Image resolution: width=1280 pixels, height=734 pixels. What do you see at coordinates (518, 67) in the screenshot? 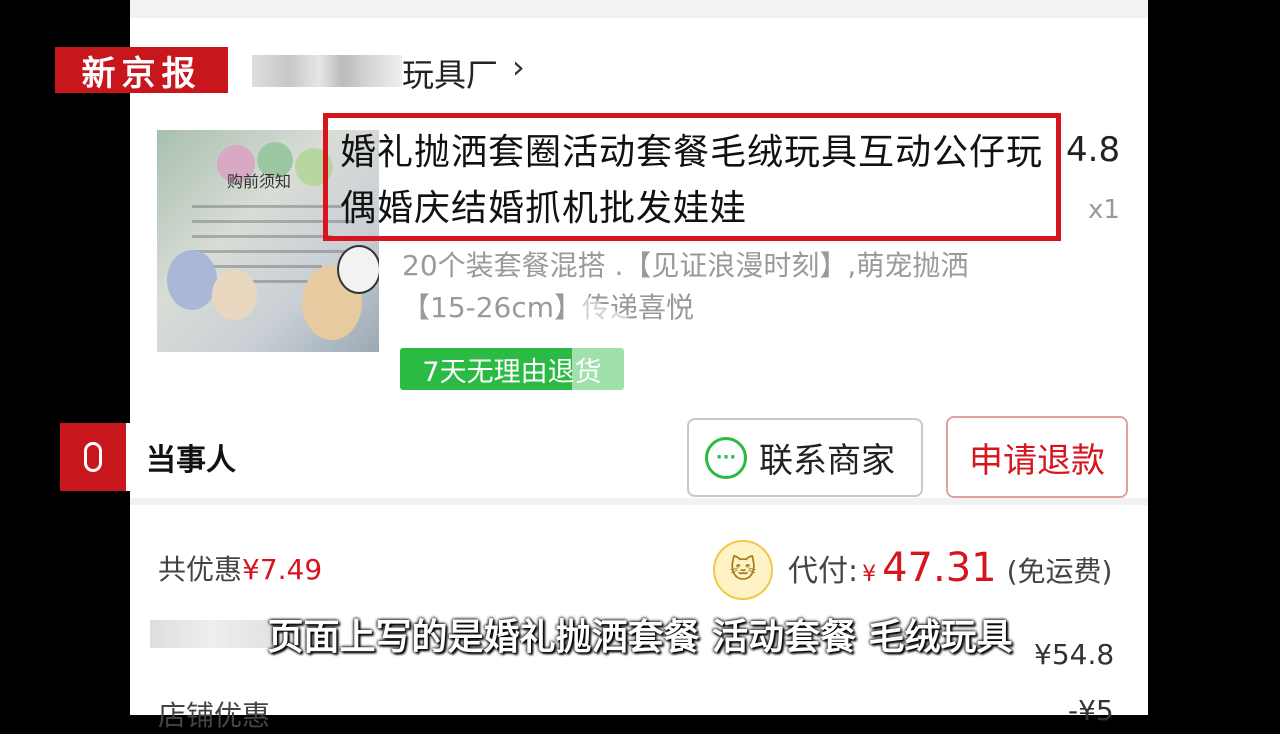
I see `chevron-right-icon: ›` at bounding box center [518, 67].